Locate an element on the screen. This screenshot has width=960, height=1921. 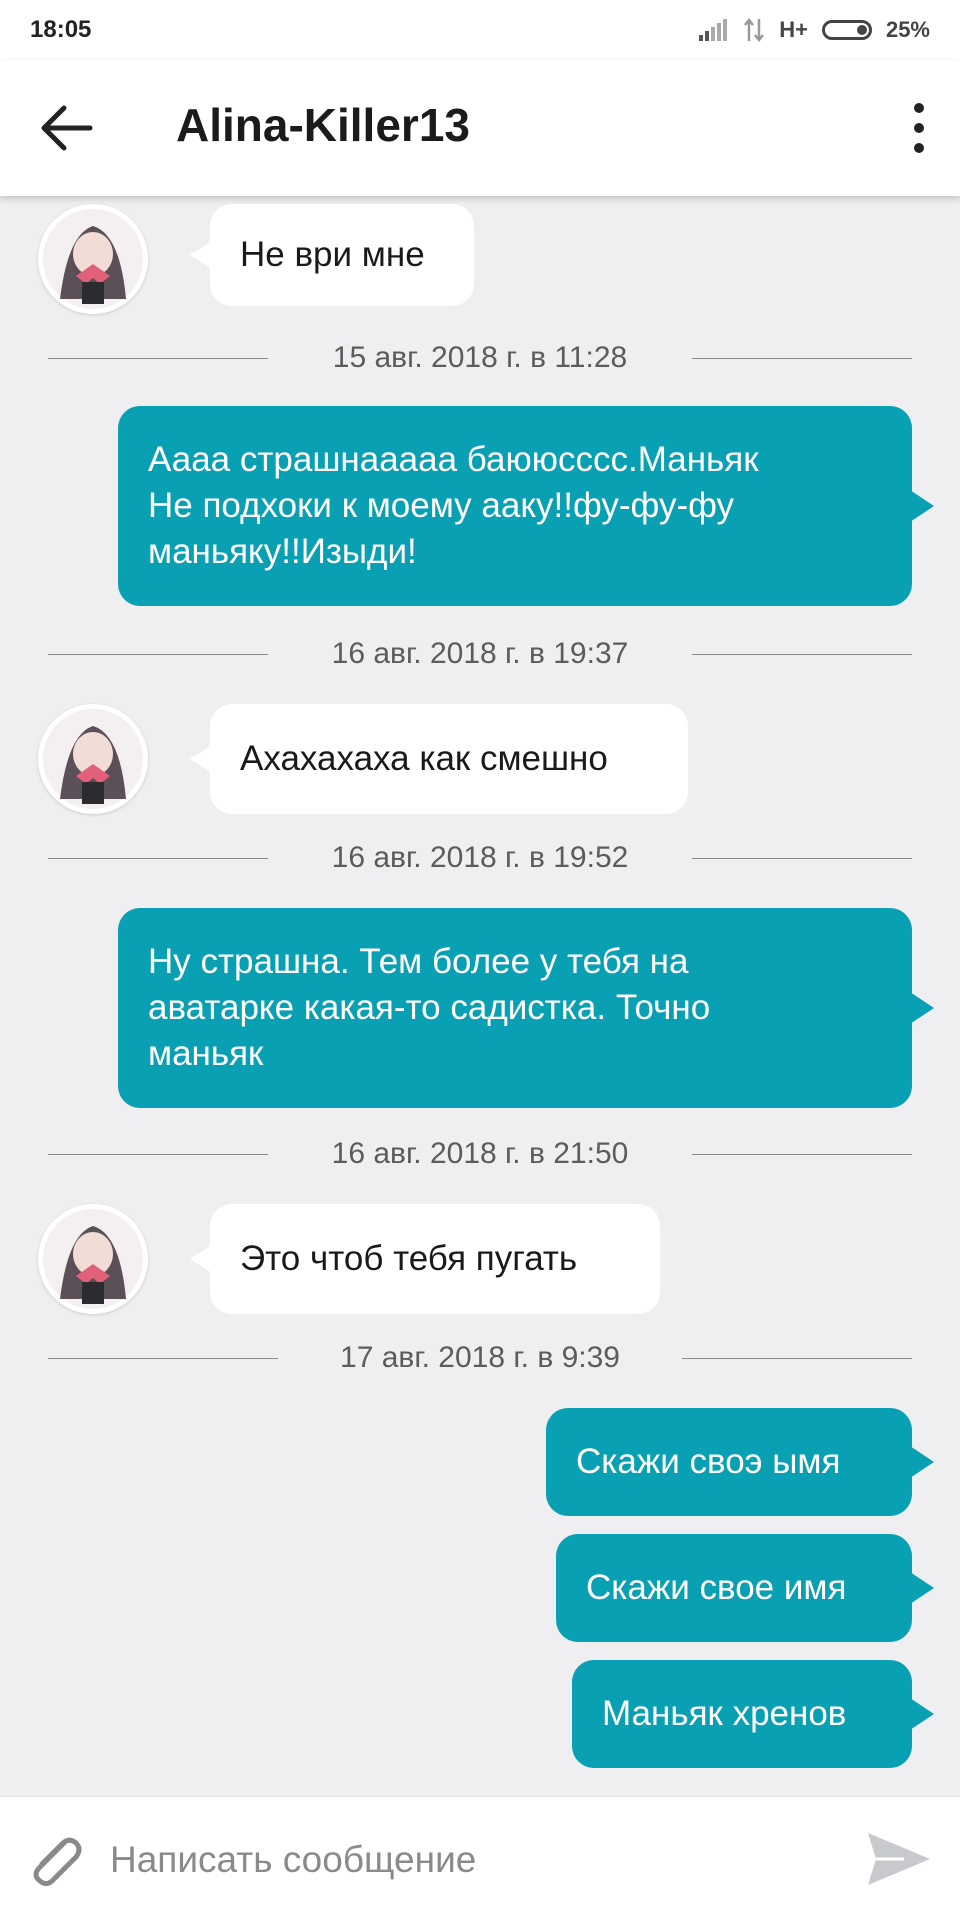
signal-icon is located at coordinates (713, 30).